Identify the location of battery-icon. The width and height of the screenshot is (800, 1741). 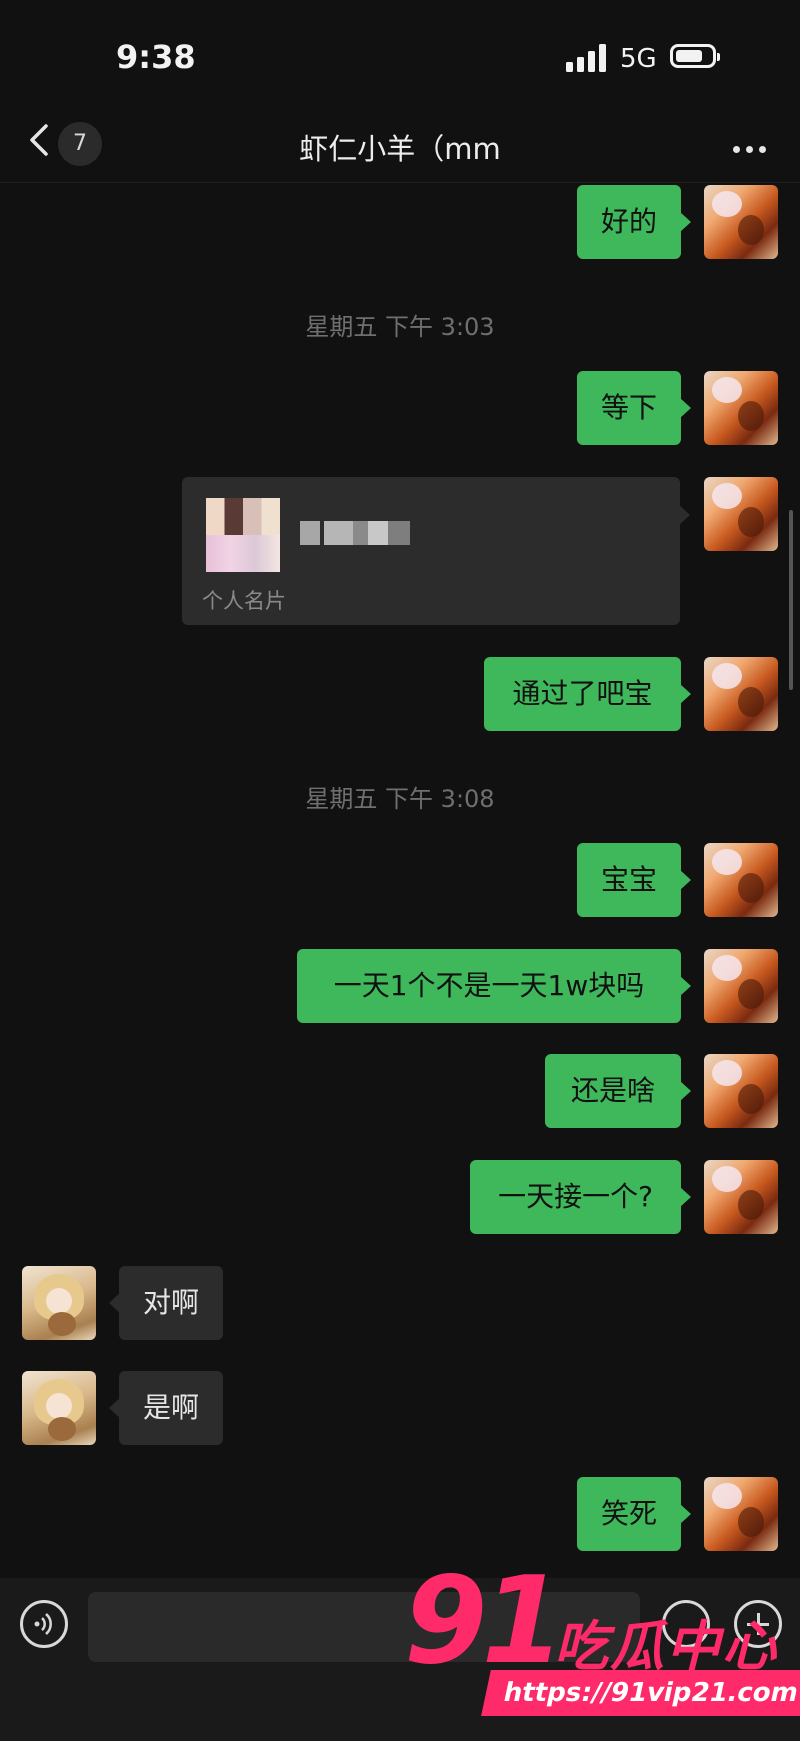
(695, 56).